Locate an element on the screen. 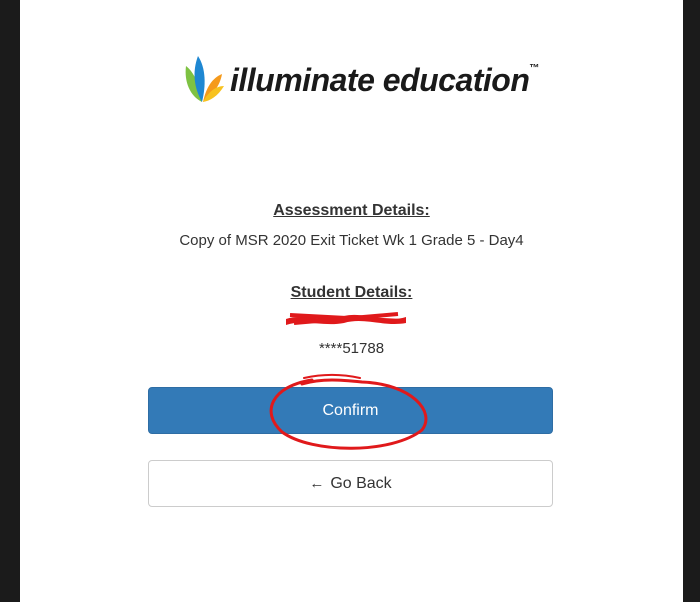 This screenshot has height=602, width=700. redacted-student-name is located at coordinates (346, 318).